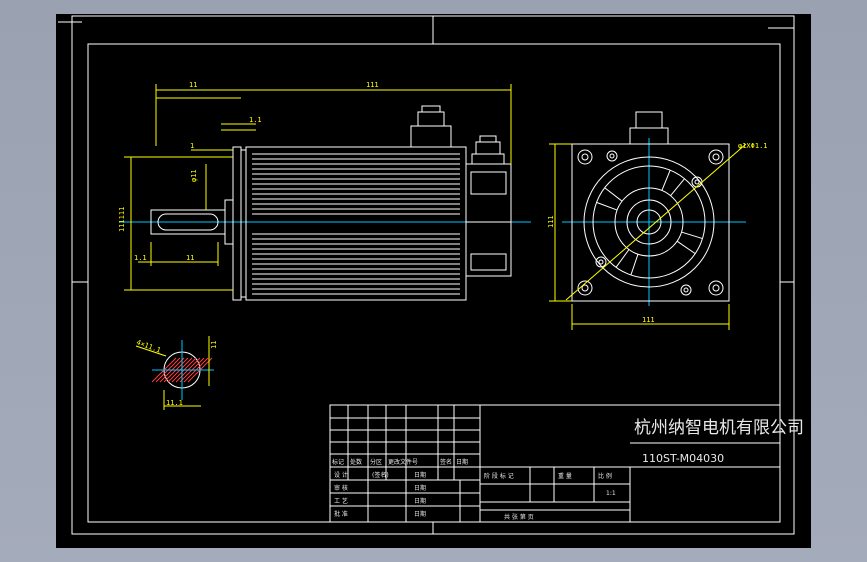  Describe the element at coordinates (499, 476) in the screenshot. I see `stage-header-0: 阶 段 标 记` at that location.